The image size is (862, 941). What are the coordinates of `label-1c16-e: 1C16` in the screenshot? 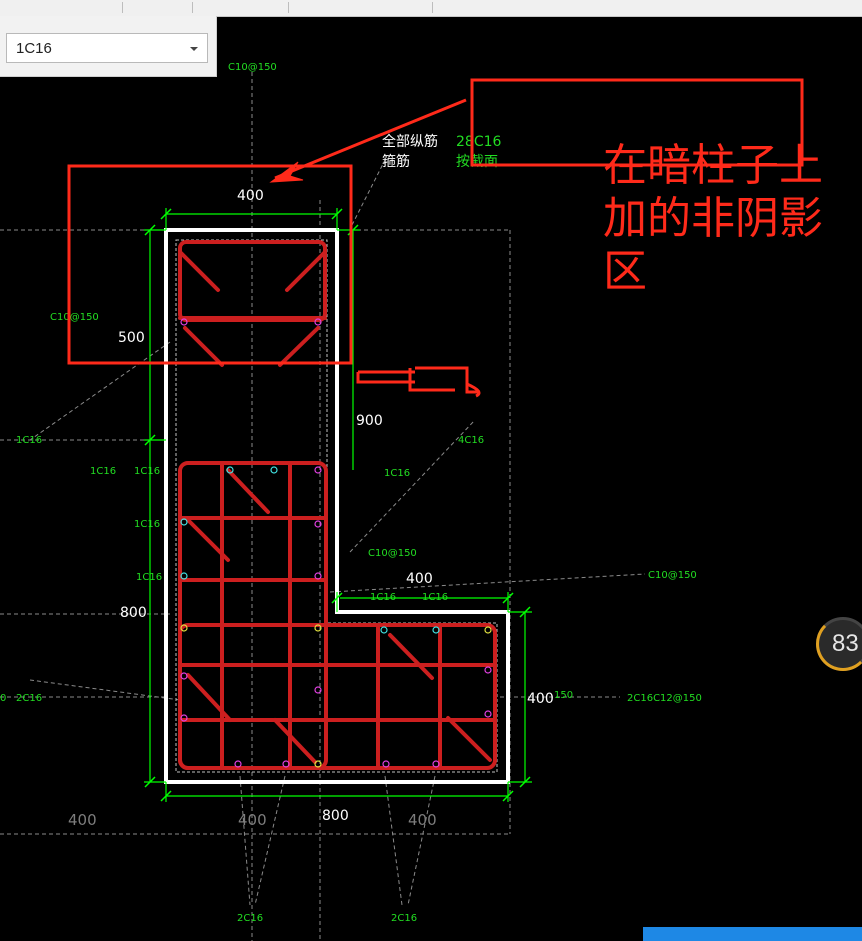 It's located at (149, 577).